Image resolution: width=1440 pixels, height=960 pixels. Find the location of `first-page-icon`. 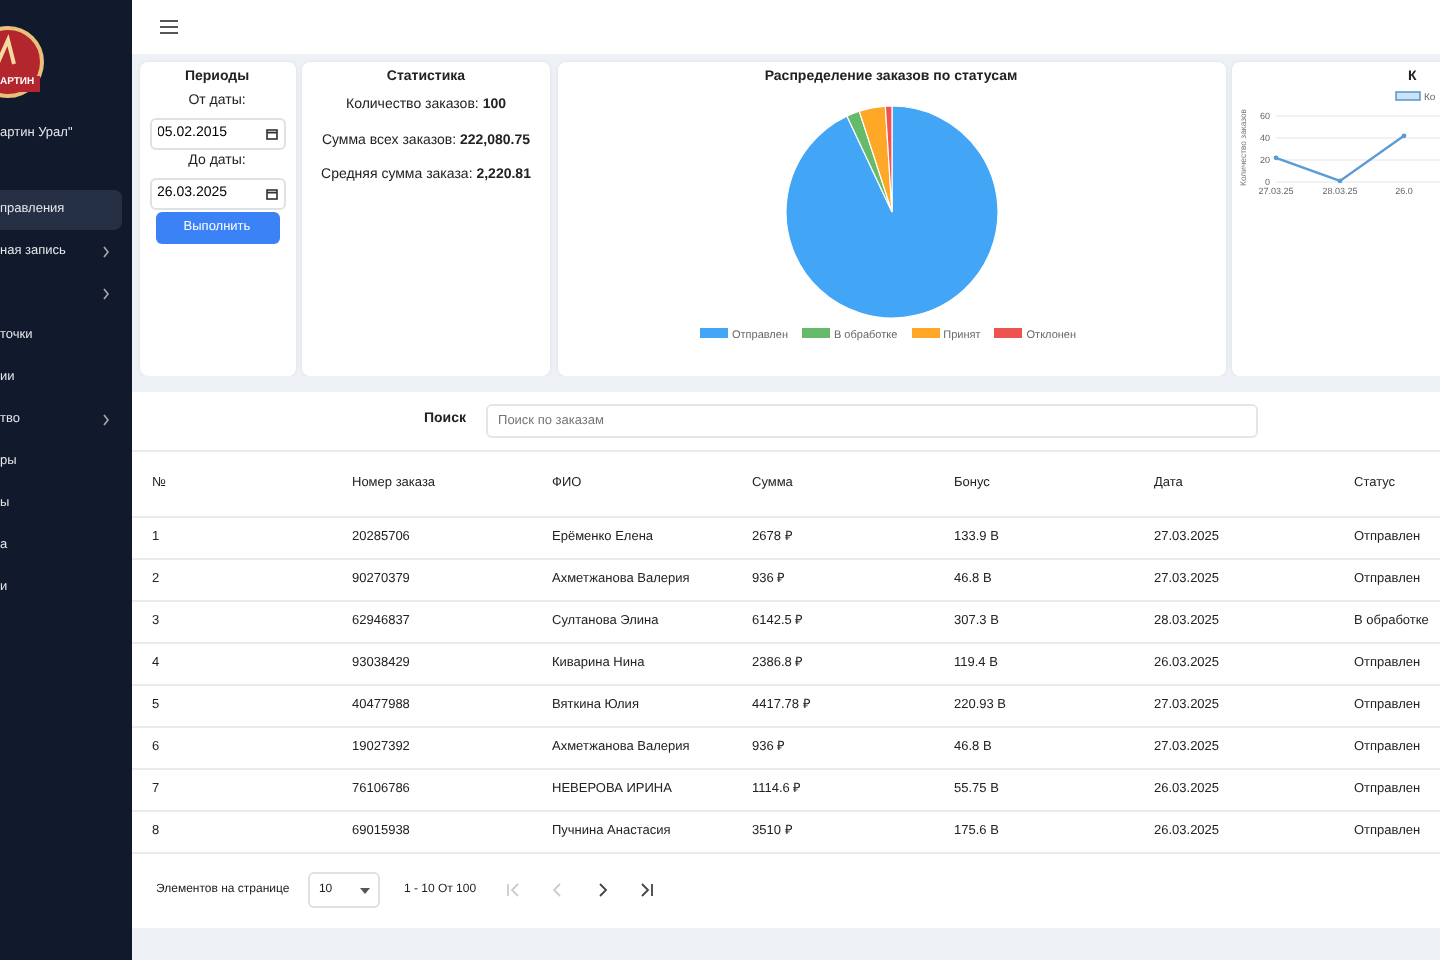

first-page-icon is located at coordinates (513, 890).